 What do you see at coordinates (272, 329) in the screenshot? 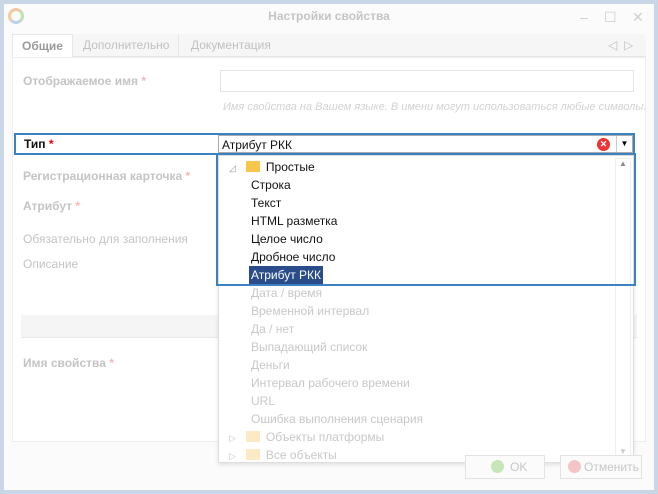
I see `list-item: Да / нет` at bounding box center [272, 329].